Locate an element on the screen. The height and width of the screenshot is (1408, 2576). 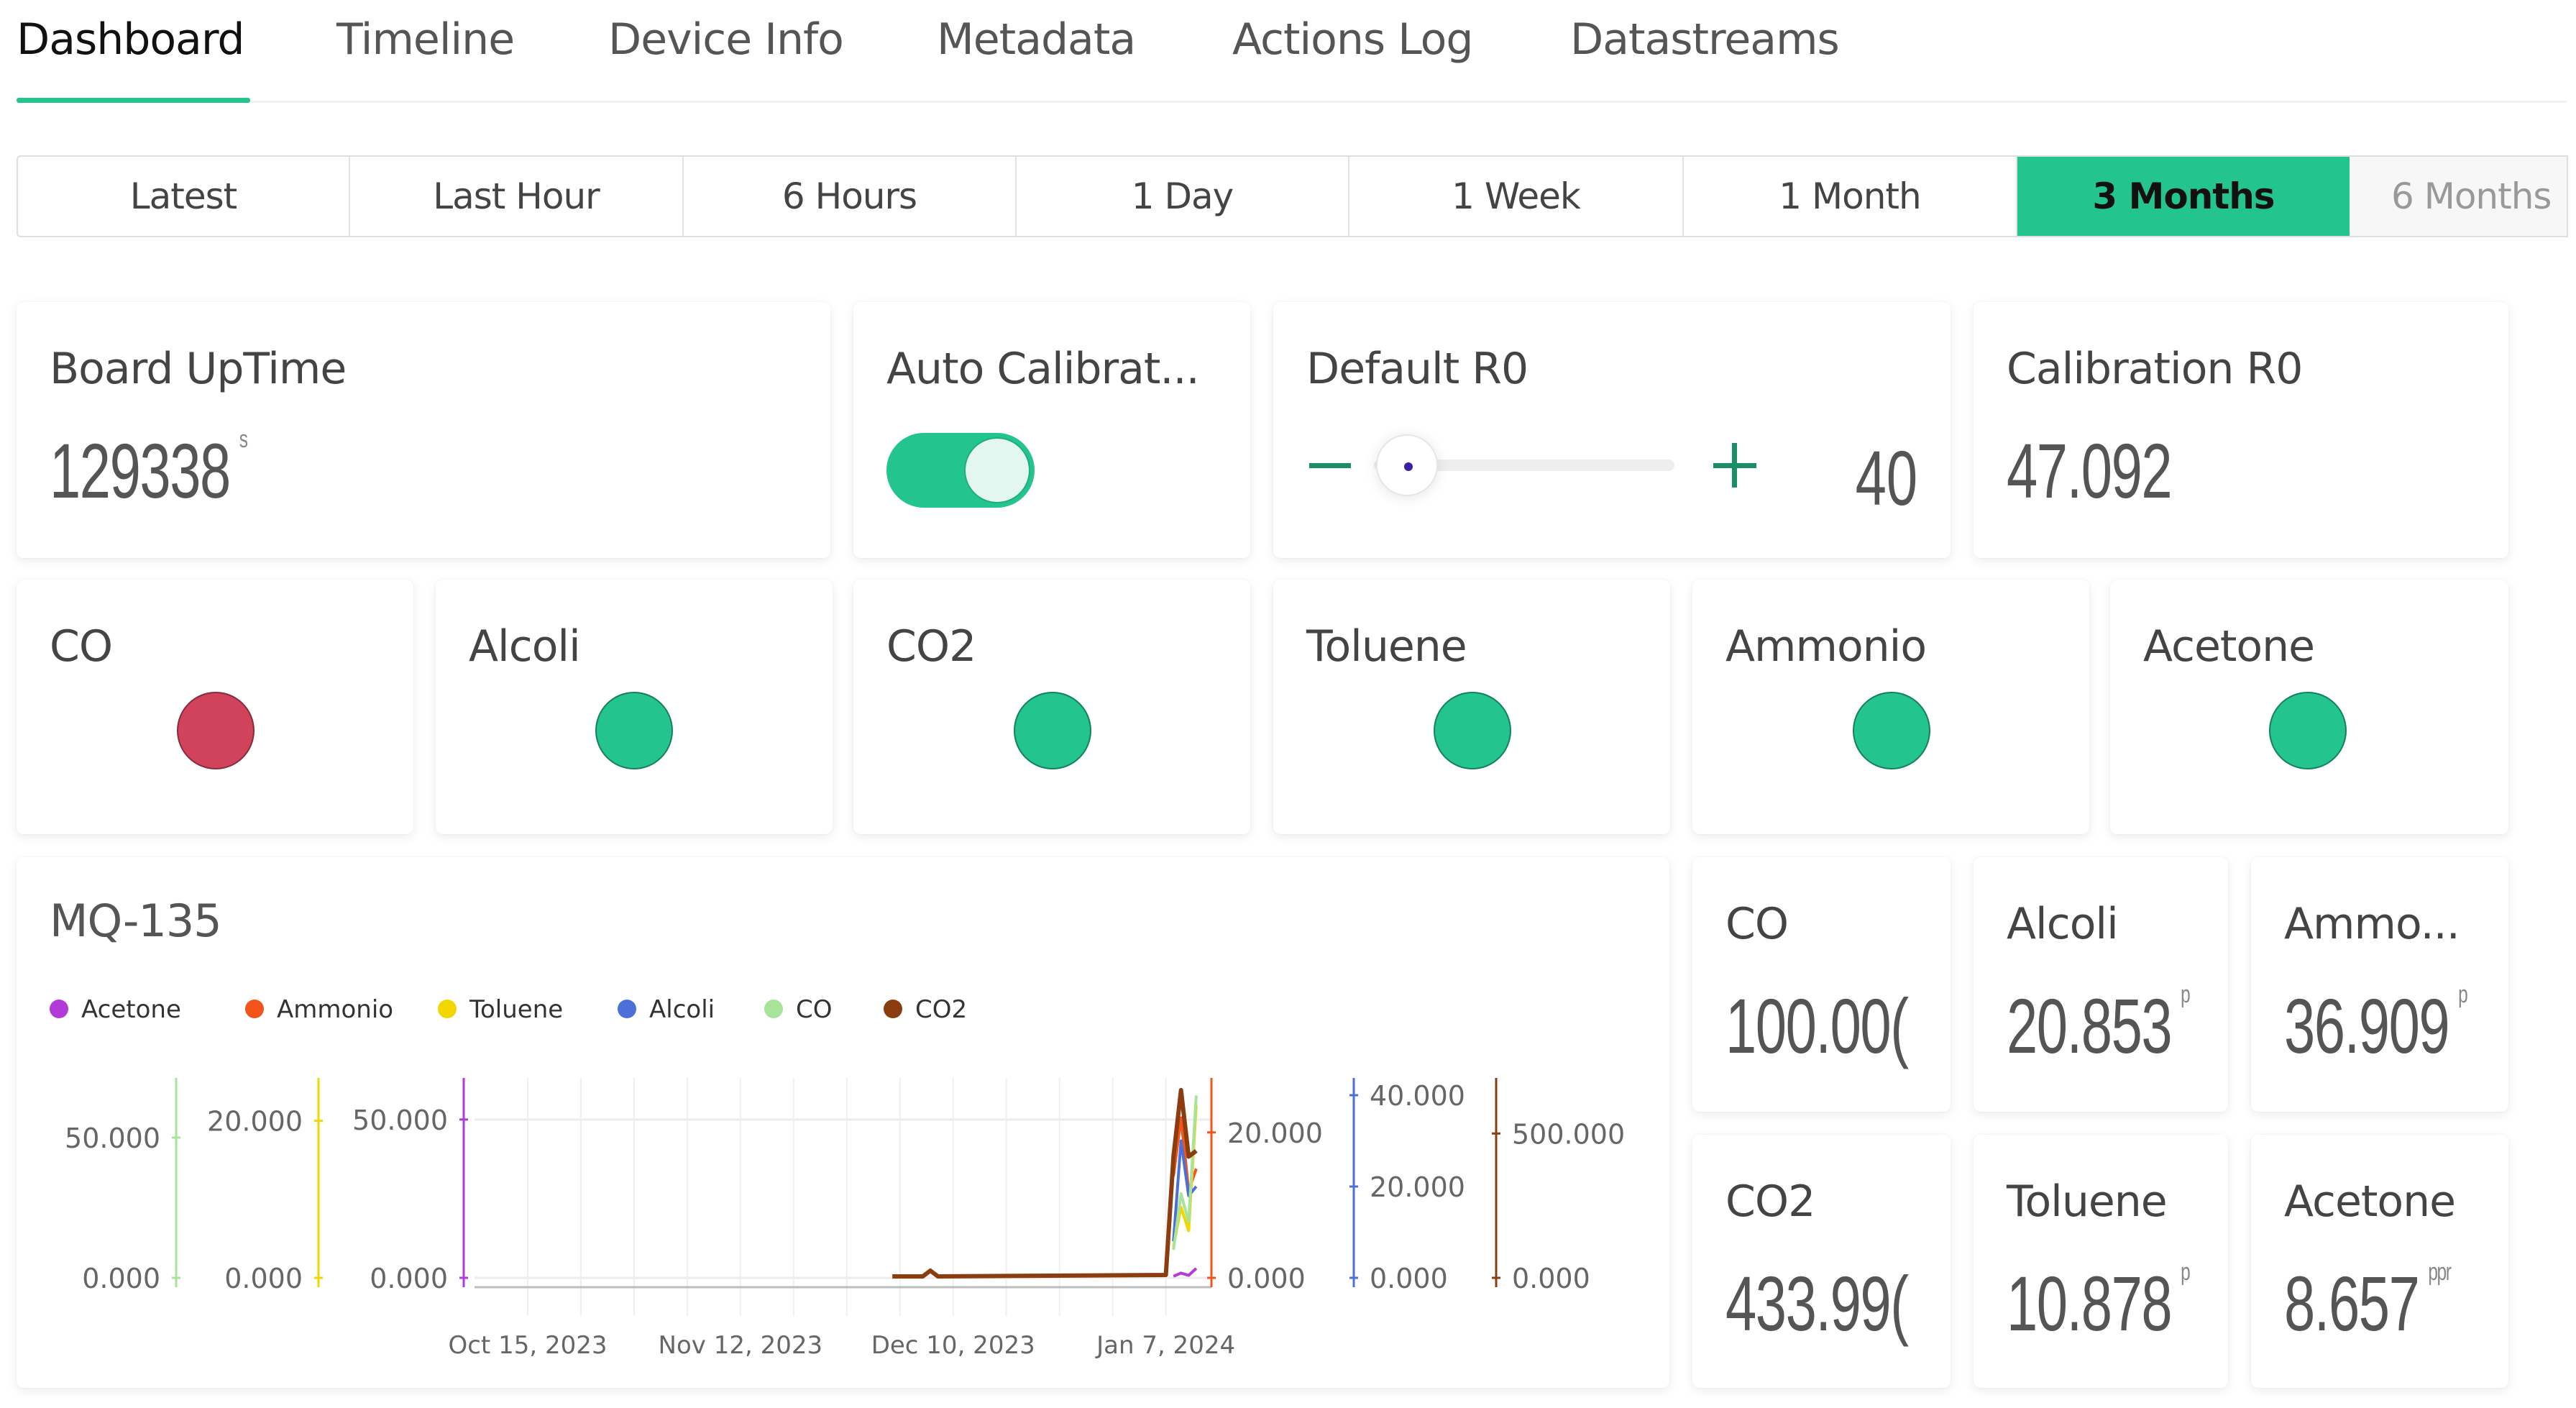
led-label: Ammonio is located at coordinates (1826, 646).